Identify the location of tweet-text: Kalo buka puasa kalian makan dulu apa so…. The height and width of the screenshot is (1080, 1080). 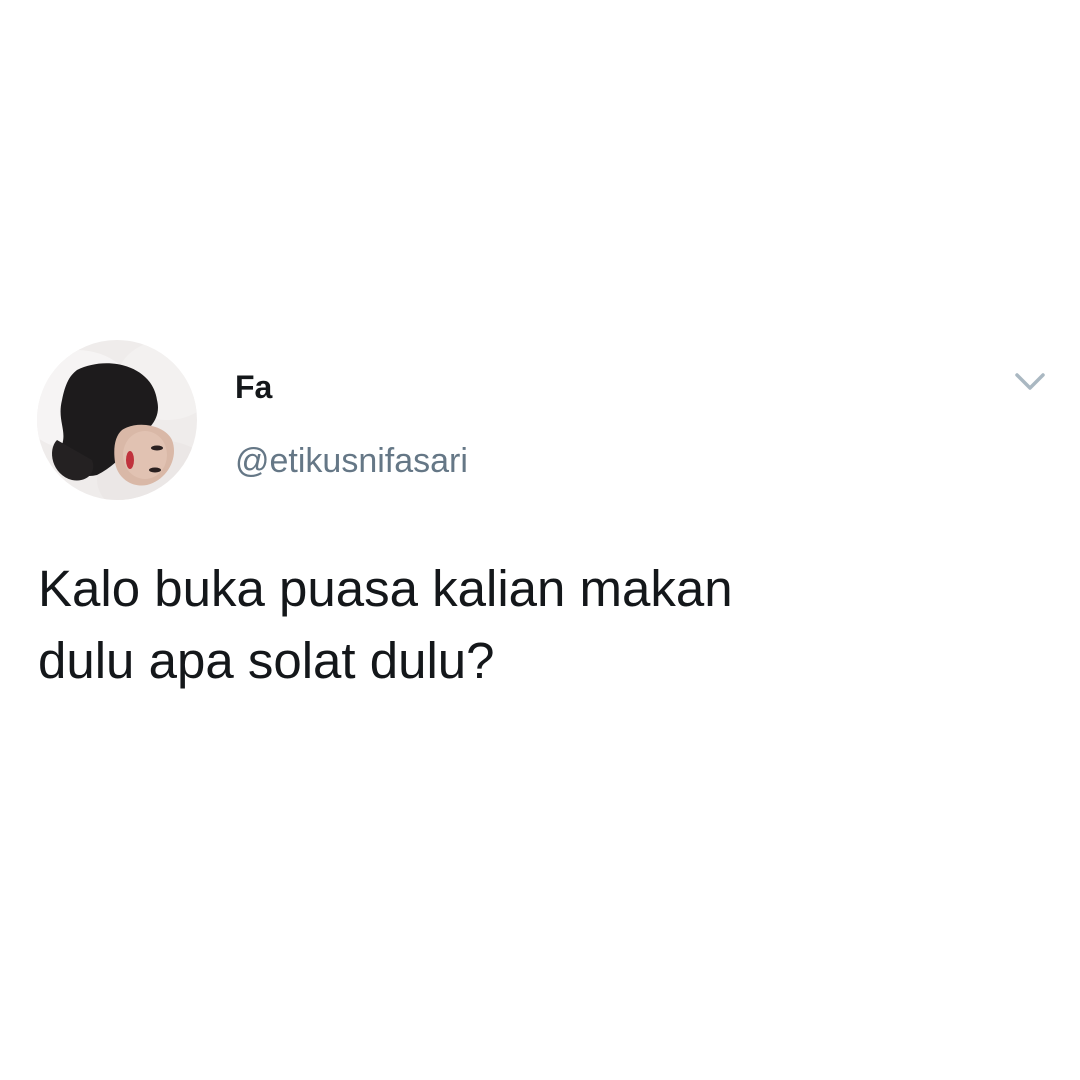
(385, 624).